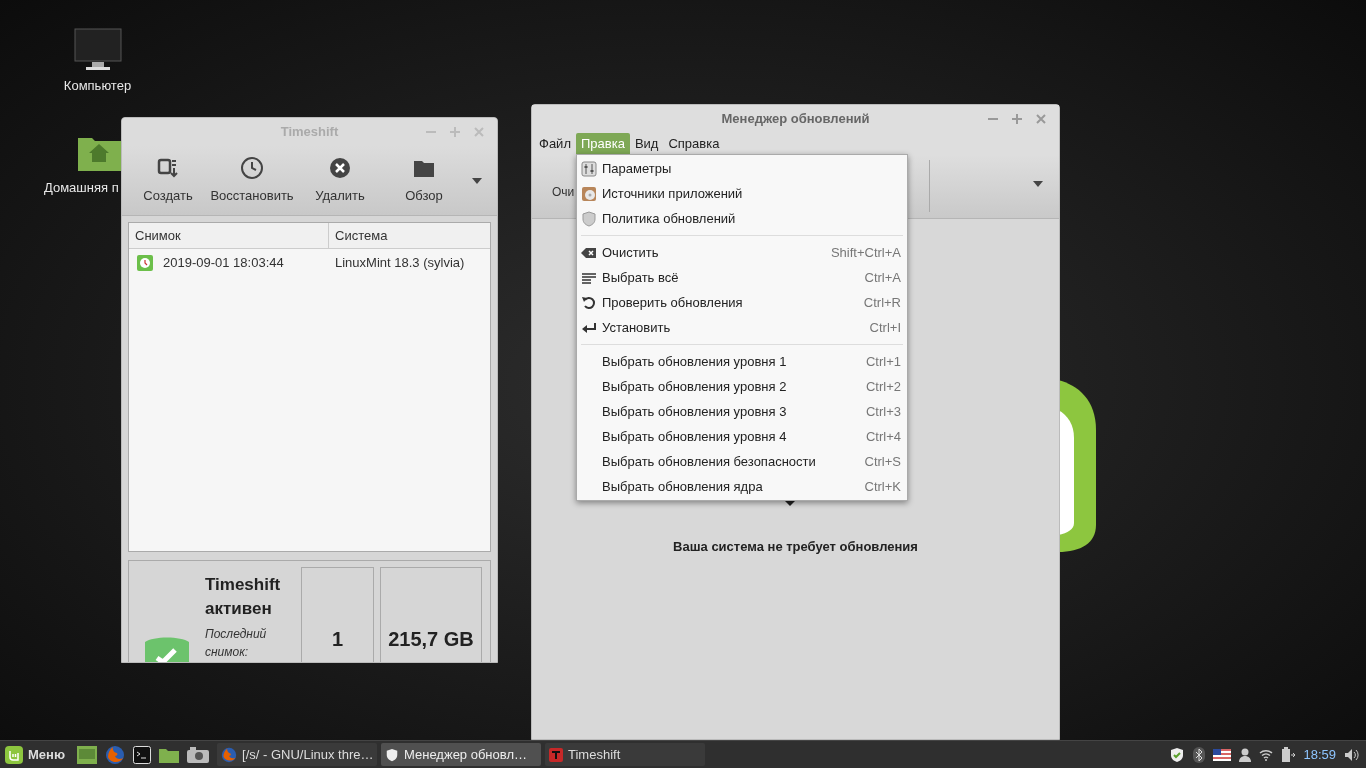 The height and width of the screenshot is (768, 1366). What do you see at coordinates (742, 218) in the screenshot?
I see `menu-item: Политика обновлений` at bounding box center [742, 218].